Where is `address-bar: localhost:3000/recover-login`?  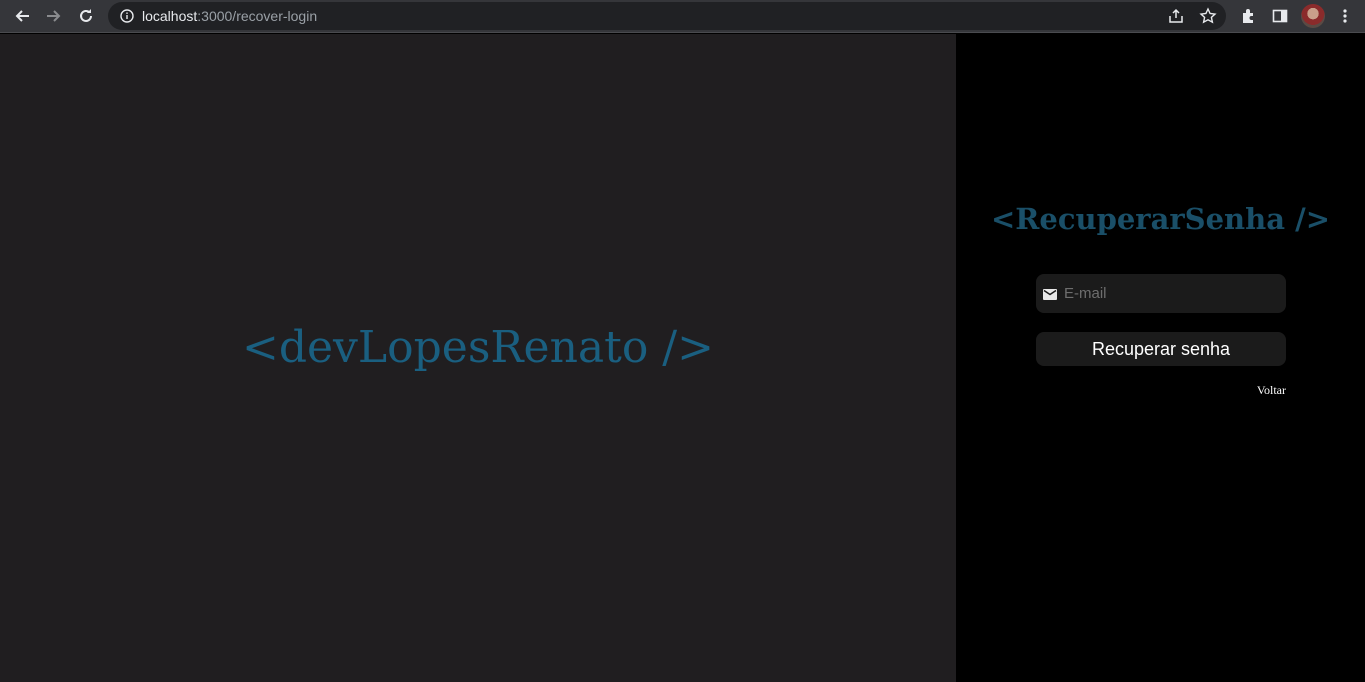
address-bar: localhost:3000/recover-login is located at coordinates (667, 16).